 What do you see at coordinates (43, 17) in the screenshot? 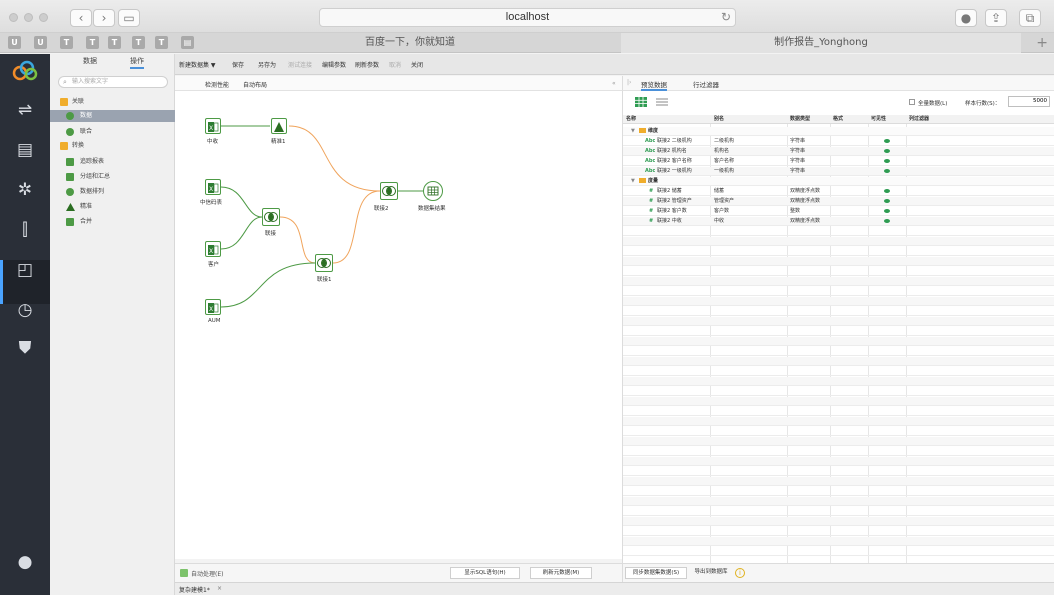
I see `window-zoom-dot` at bounding box center [43, 17].